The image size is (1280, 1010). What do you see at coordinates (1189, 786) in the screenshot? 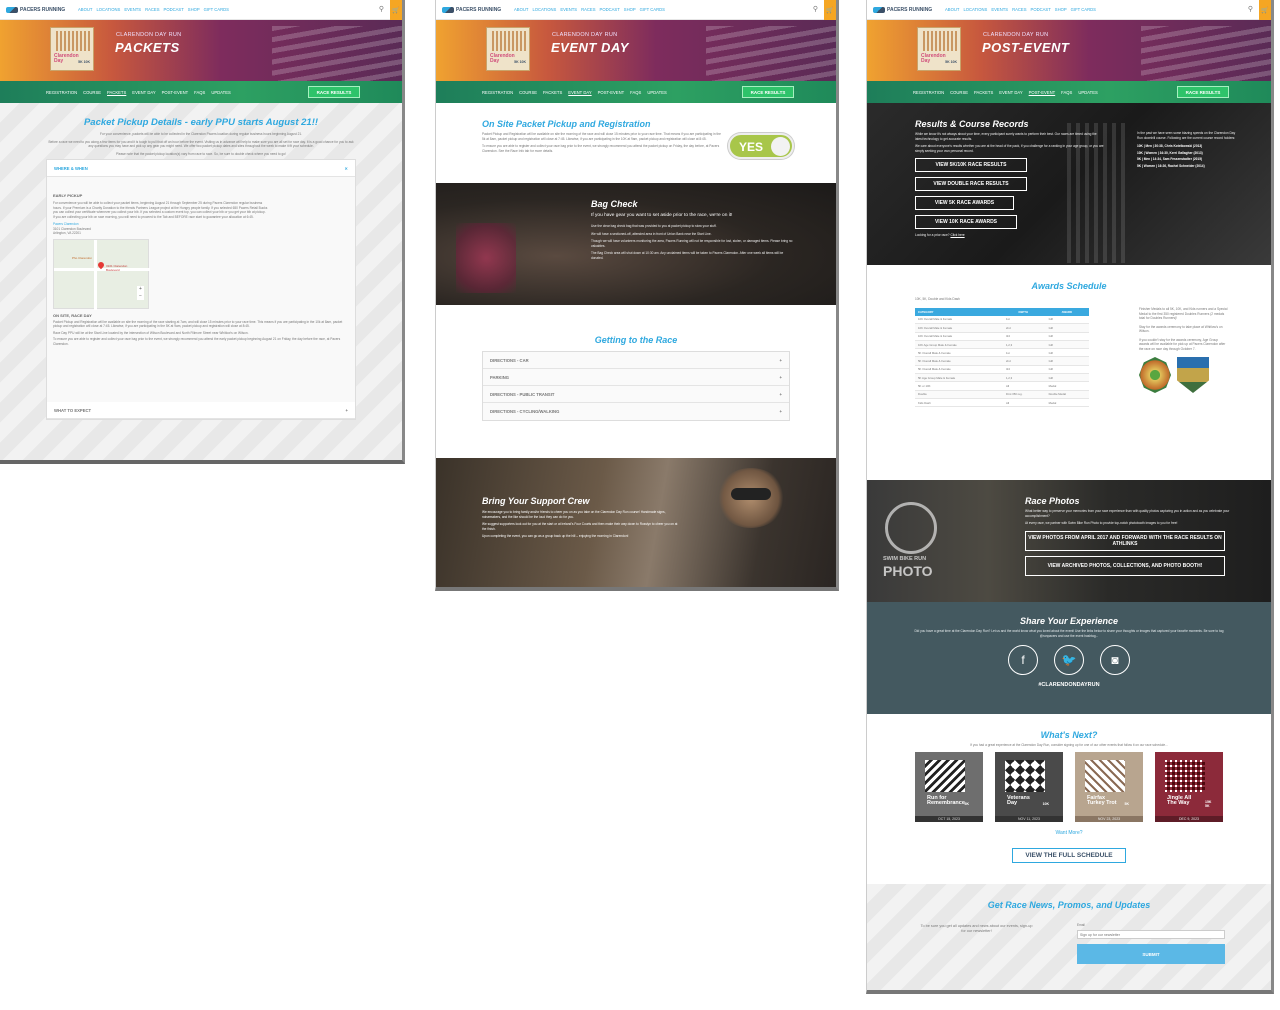
I see `next-event-card: Jingle All The Way 15K 5K DEC 9, 2023` at bounding box center [1189, 786].